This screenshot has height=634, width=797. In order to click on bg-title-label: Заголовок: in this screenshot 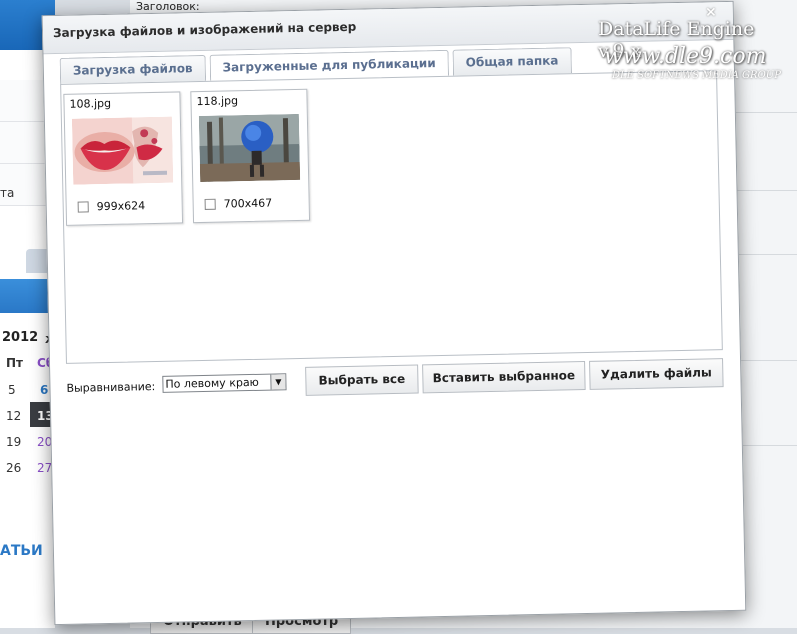, I will do `click(168, 6)`.